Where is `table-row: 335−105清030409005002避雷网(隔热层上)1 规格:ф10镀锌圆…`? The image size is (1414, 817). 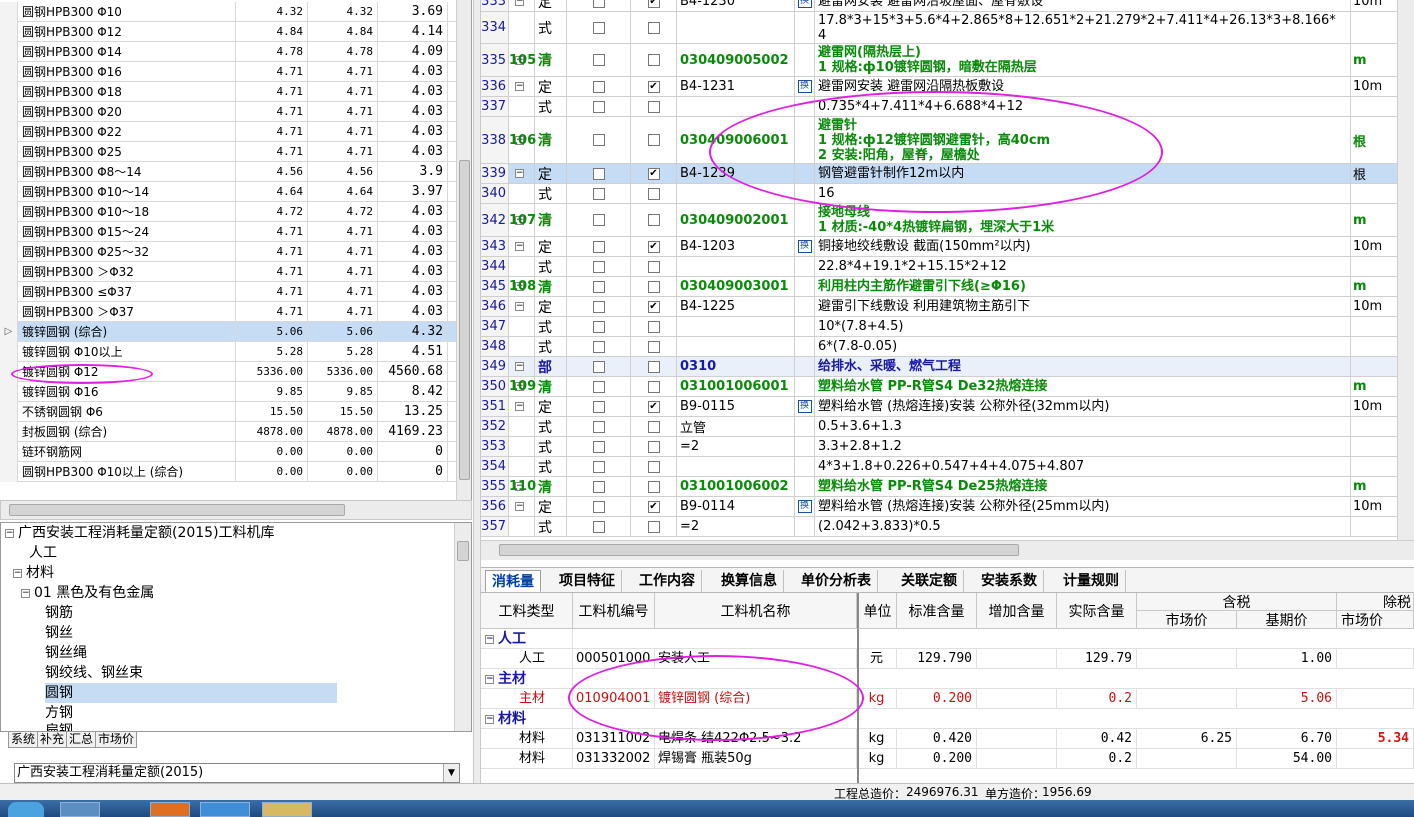 table-row: 335−105清030409005002避雷网(隔热层上)1 规格:ф10镀锌圆… is located at coordinates (947, 60).